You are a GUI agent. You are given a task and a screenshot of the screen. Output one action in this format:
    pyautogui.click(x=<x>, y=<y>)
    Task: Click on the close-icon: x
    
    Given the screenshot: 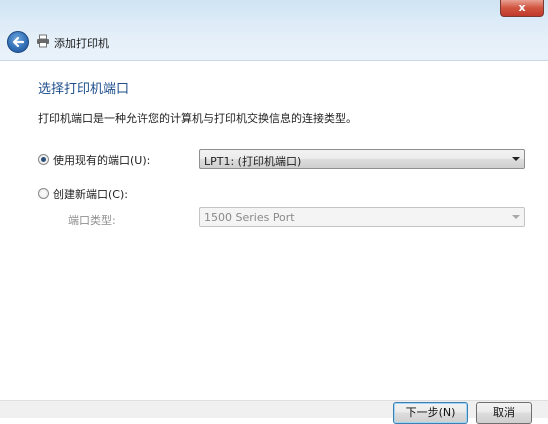 What is the action you would take?
    pyautogui.click(x=522, y=7)
    